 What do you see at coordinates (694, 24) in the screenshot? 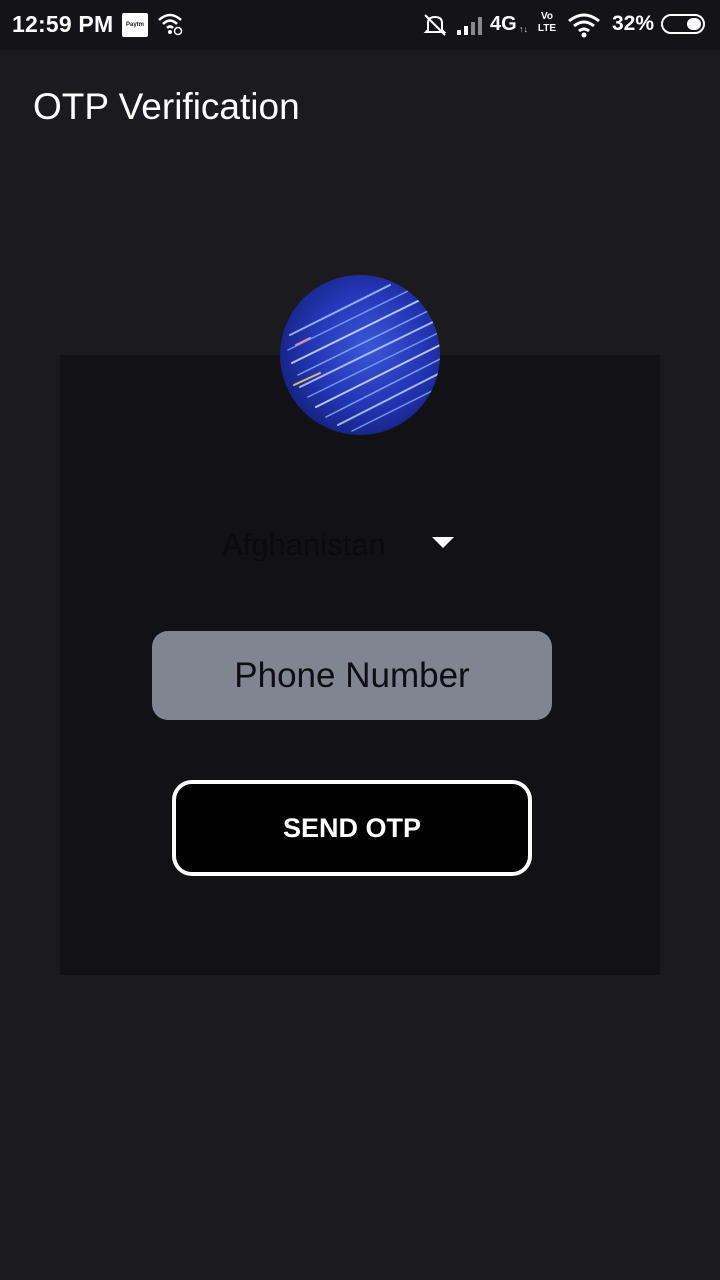
I see `battery-fill` at bounding box center [694, 24].